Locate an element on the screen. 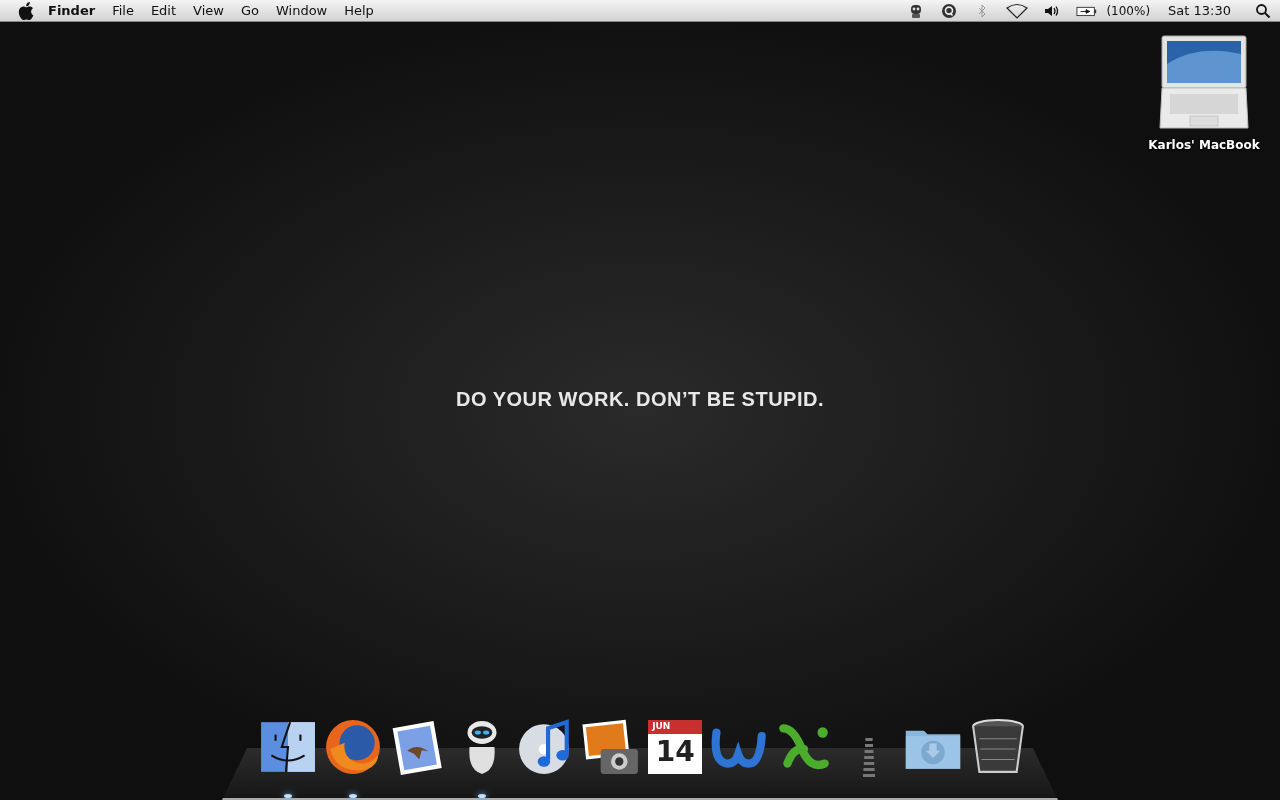  wallpaper-slogan: DO YOUR WORK. DON’T BE STUPID. is located at coordinates (640, 399).